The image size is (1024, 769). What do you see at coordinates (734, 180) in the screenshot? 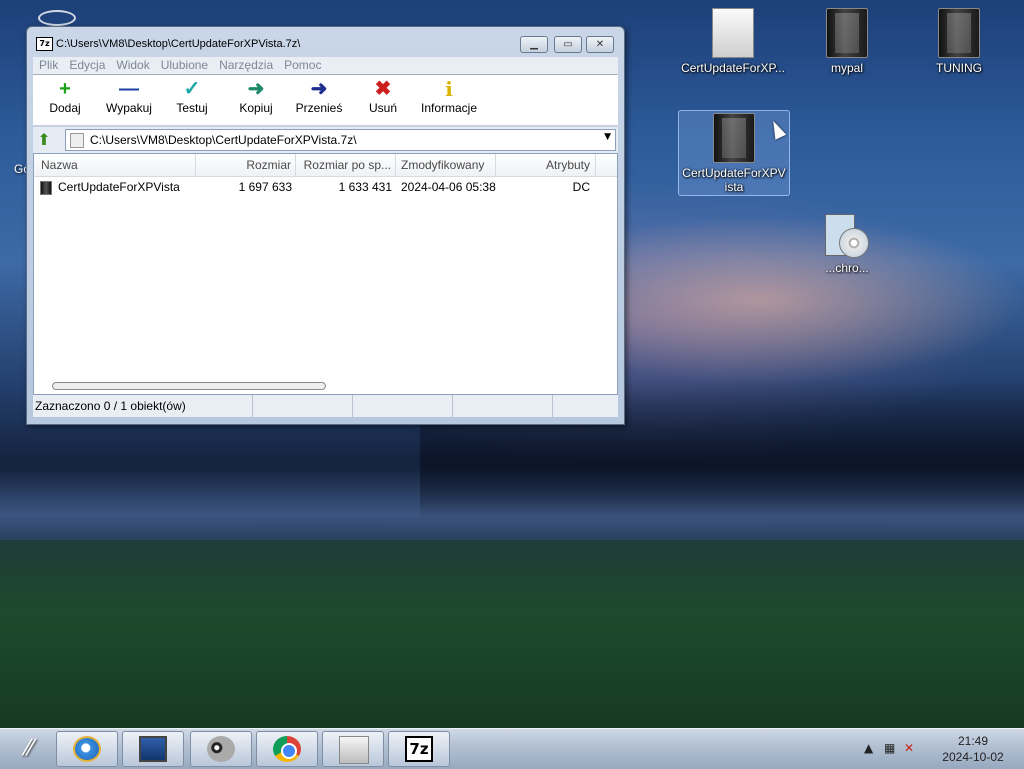
I see `desktop-icon-label: CertUpdateForXPVista` at bounding box center [734, 180].